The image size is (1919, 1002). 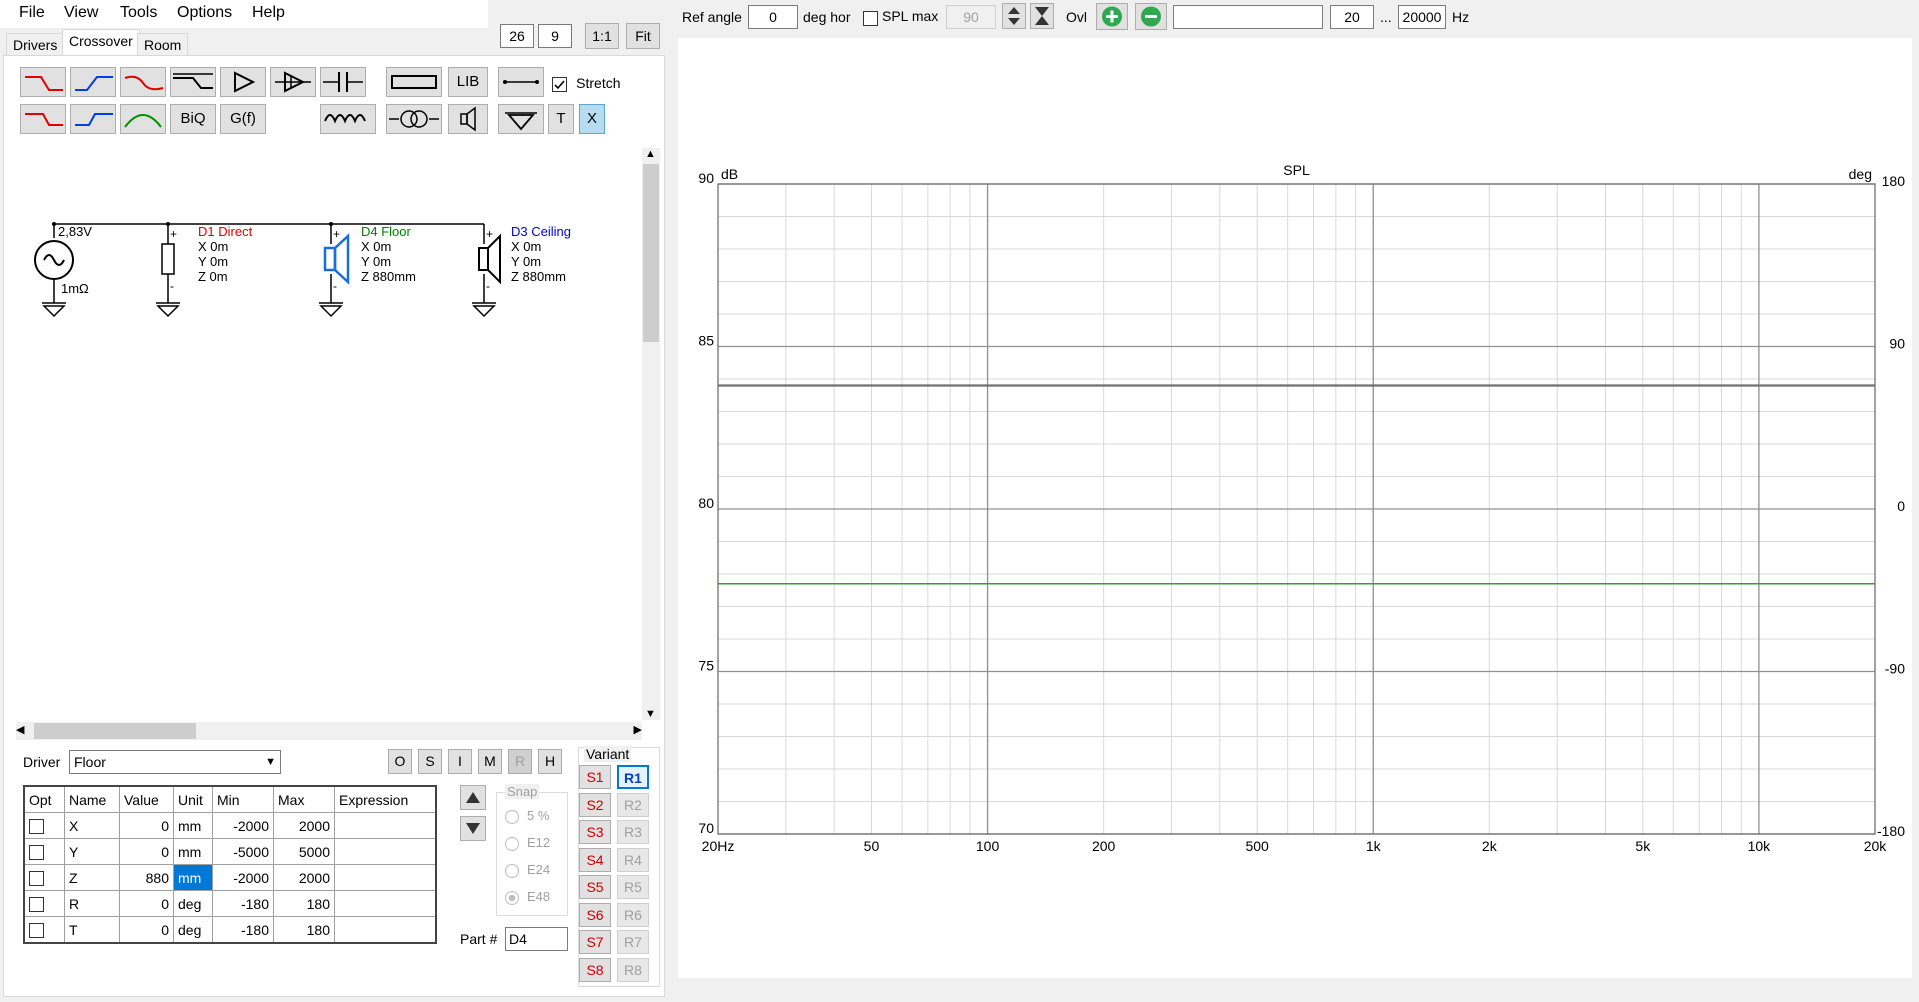 I want to click on spl-fit-button, so click(x=1042, y=16).